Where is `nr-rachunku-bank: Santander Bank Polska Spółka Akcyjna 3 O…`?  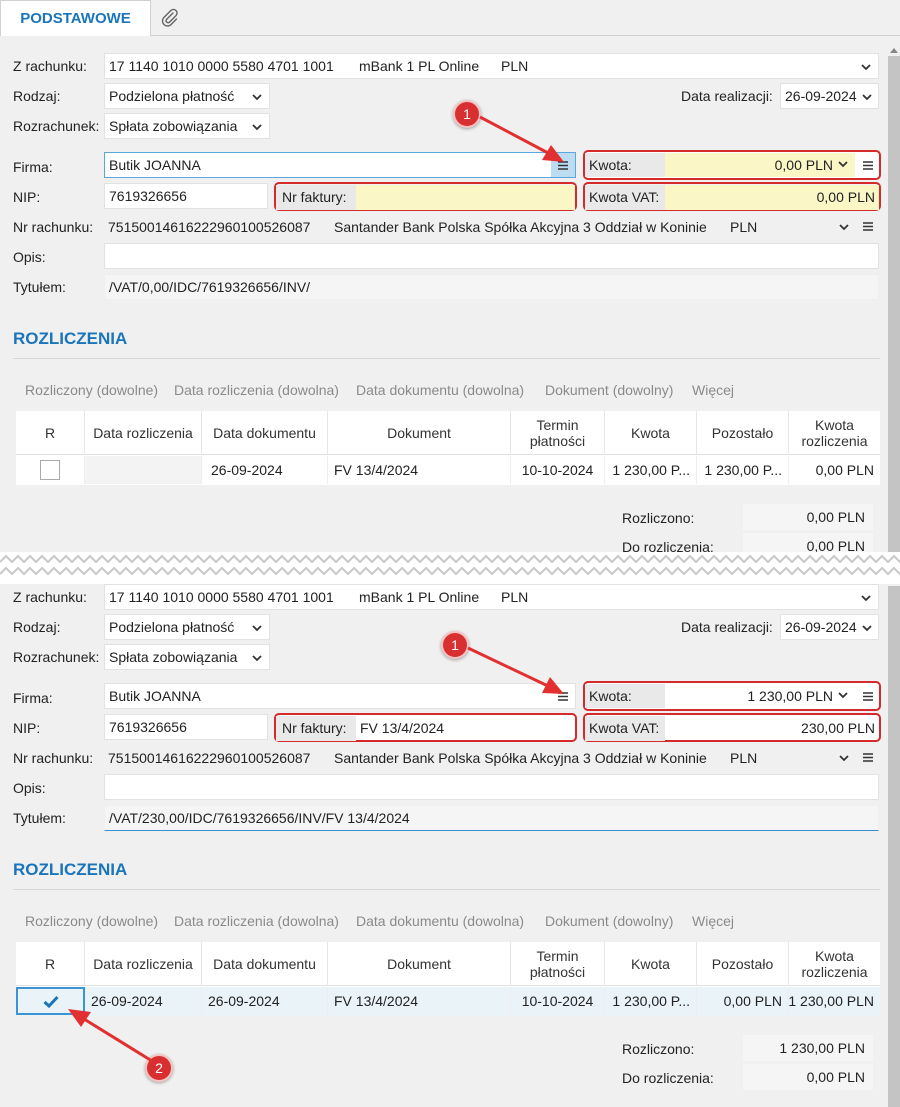 nr-rachunku-bank: Santander Bank Polska Spółka Akcyjna 3 O… is located at coordinates (520, 227).